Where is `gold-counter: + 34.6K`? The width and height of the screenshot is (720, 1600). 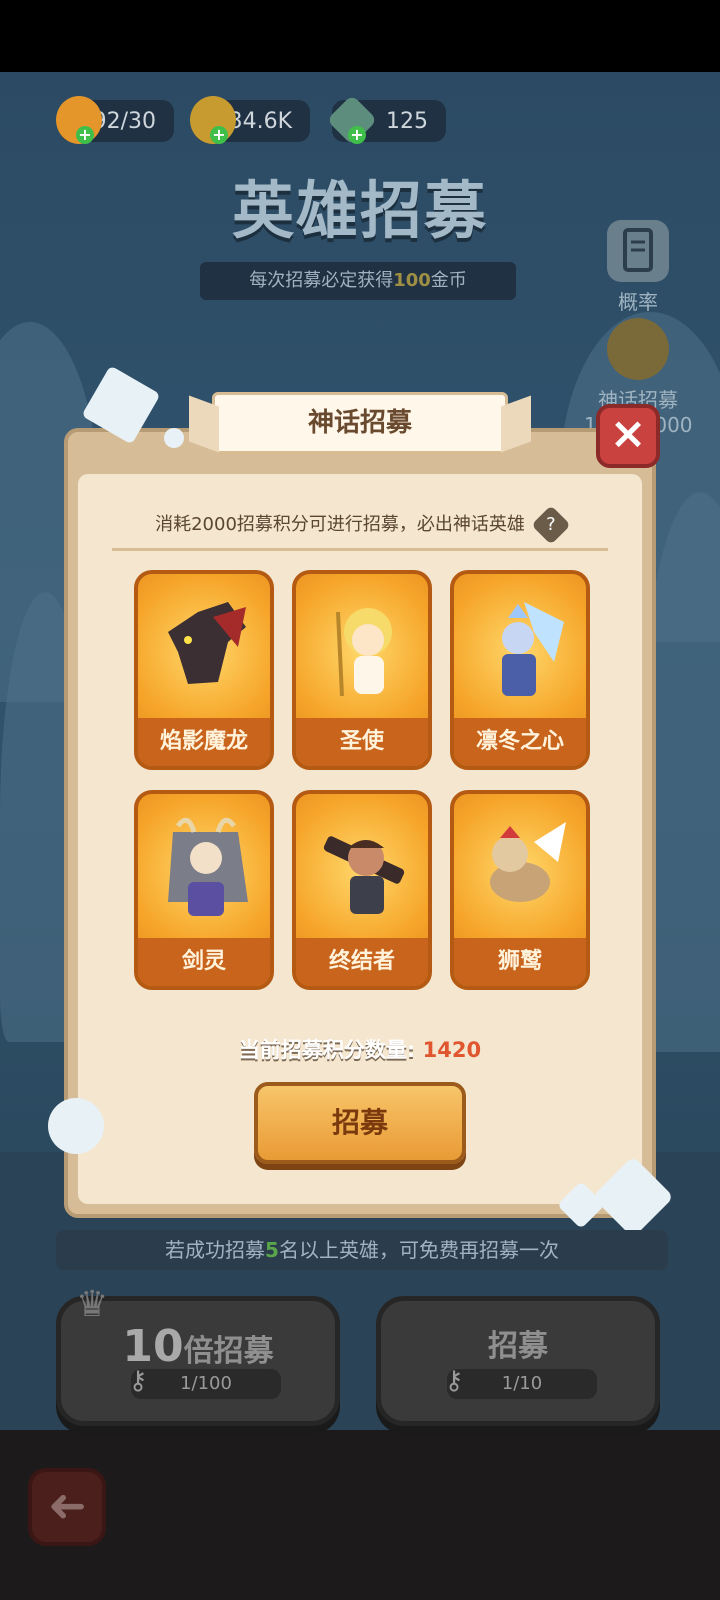 gold-counter: + 34.6K is located at coordinates (250, 120).